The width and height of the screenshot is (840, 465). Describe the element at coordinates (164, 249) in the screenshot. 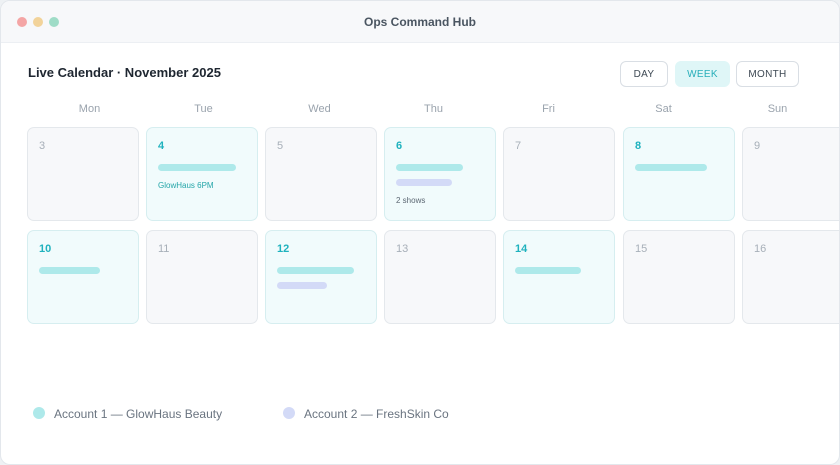

I see `day-number: 11` at that location.